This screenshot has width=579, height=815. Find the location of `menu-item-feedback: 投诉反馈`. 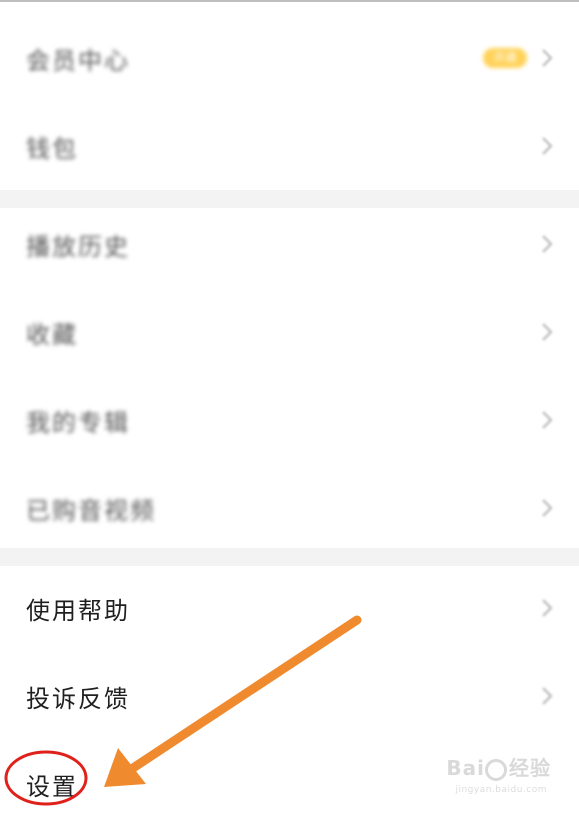

menu-item-feedback: 投诉反馈 is located at coordinates (289, 696).